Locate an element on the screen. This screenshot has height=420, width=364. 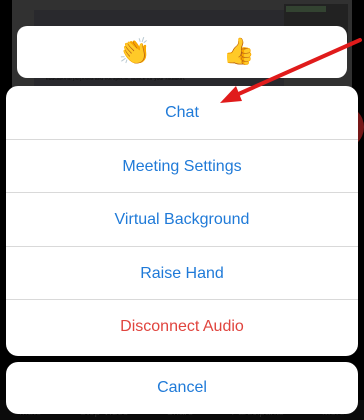
clapping-hands-icon: 👏 is located at coordinates (135, 52).